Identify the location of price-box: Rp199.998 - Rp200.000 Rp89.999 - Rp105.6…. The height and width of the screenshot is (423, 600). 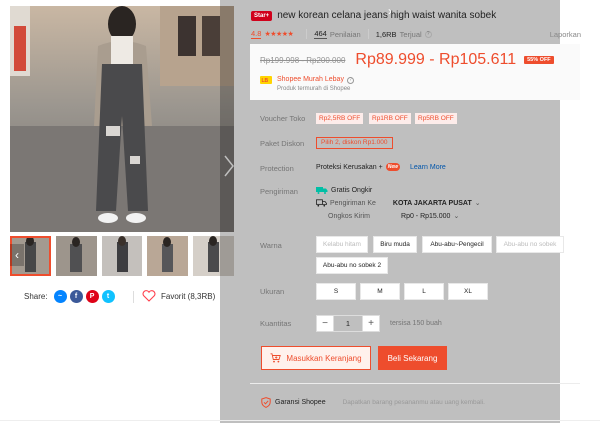
(415, 72).